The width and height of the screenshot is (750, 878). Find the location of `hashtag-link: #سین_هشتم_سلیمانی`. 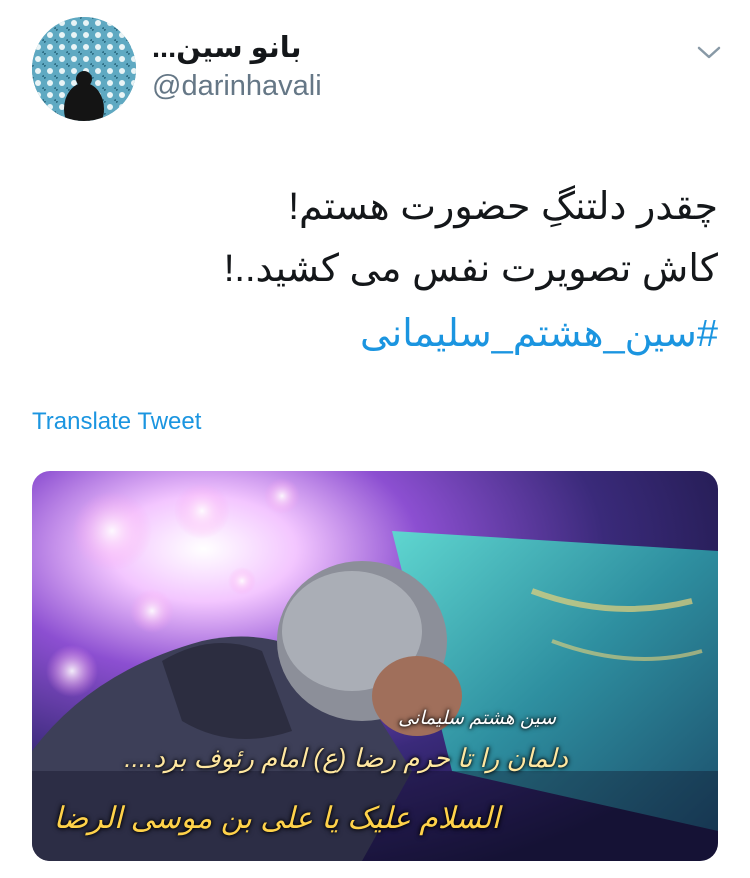

hashtag-link: #سین_هشتم_سلیمانی is located at coordinates (539, 333).